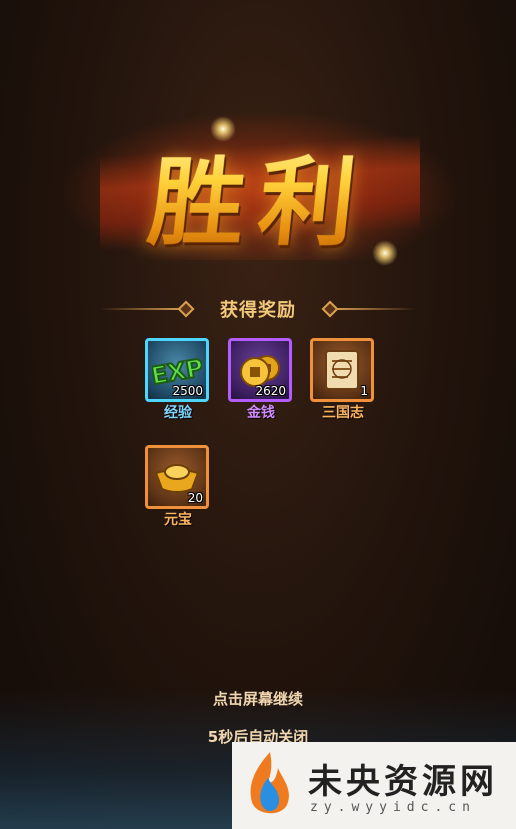 The width and height of the screenshot is (516, 829). I want to click on reward-item-exp: EXP 2500 经验, so click(178, 380).